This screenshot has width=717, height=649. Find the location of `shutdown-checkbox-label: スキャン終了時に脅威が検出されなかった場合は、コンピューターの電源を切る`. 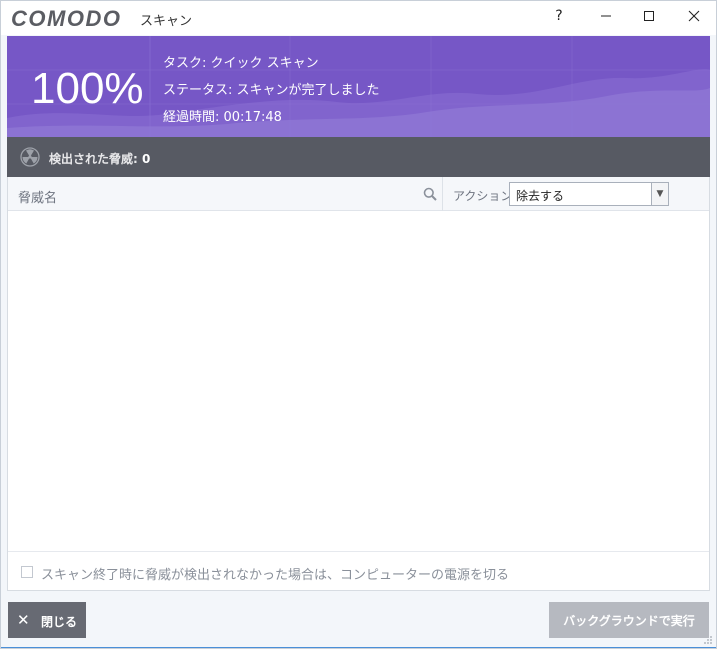

shutdown-checkbox-label: スキャン終了時に脅威が検出されなかった場合は、コンピューターの電源を切る is located at coordinates (275, 573).